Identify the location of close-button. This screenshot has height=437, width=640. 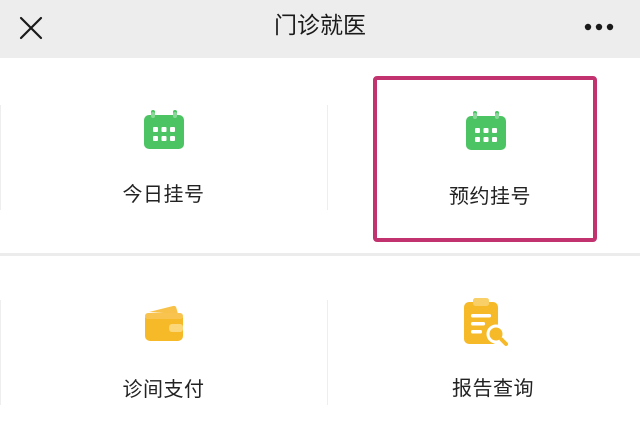
(31, 28).